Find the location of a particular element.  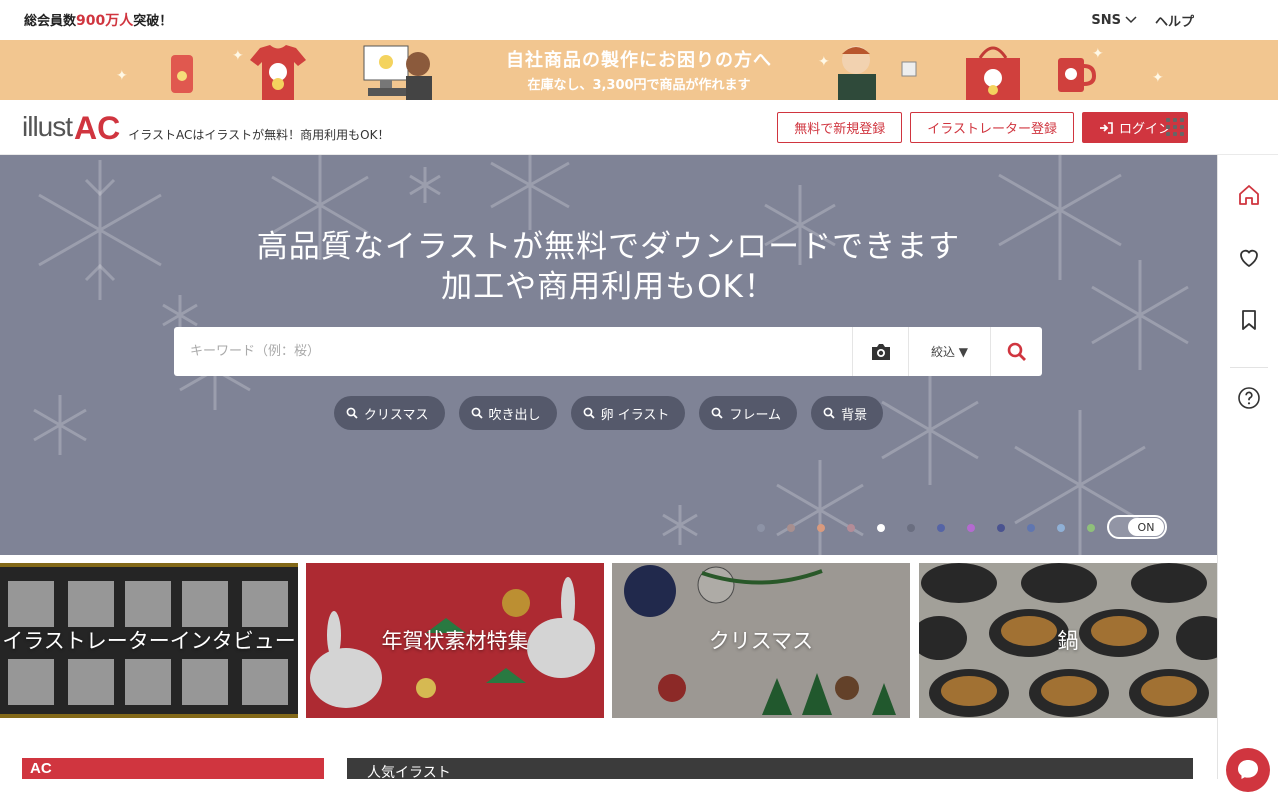

logo-text-illust: illust is located at coordinates (47, 126).